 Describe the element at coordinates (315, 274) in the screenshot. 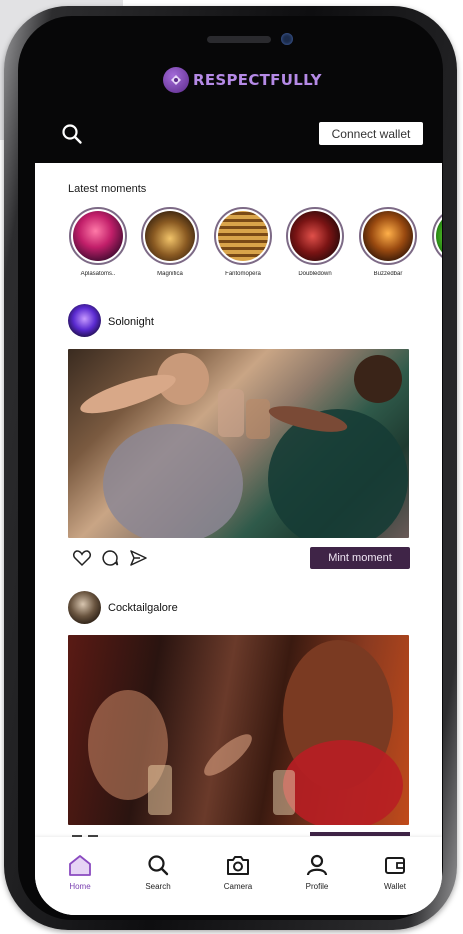

I see `story-label: Doubledown` at that location.